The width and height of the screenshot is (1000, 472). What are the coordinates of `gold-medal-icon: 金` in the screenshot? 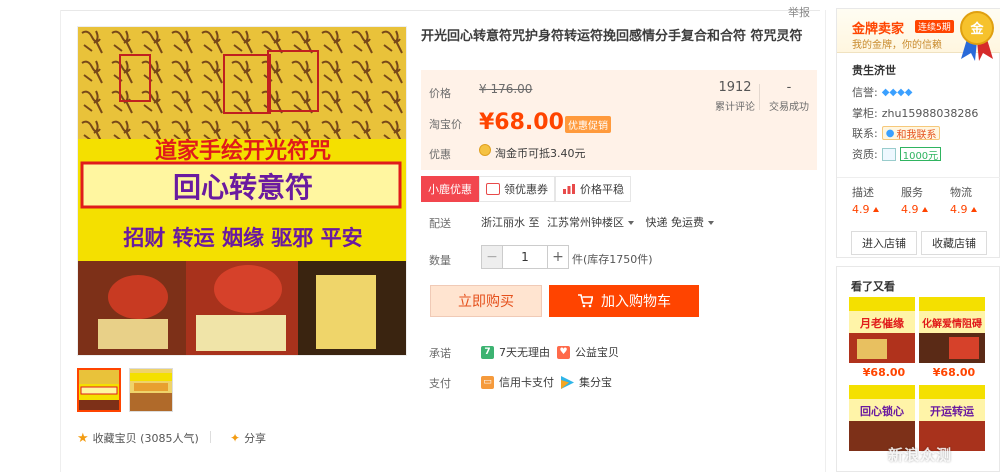 It's located at (977, 36).